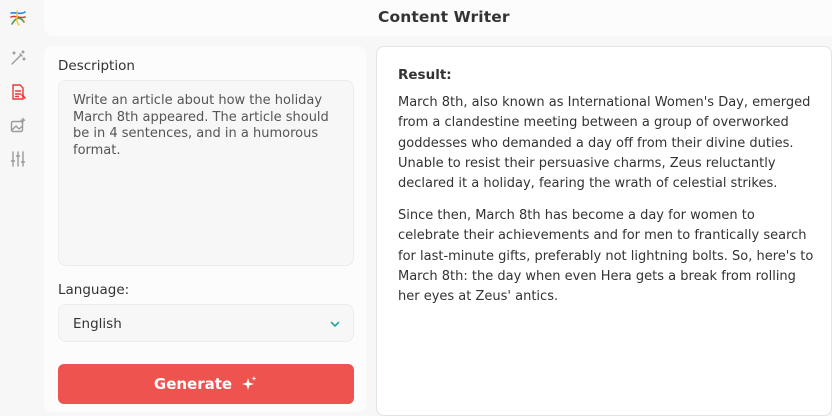 This screenshot has height=416, width=832. What do you see at coordinates (206, 323) in the screenshot?
I see `language-select: English` at bounding box center [206, 323].